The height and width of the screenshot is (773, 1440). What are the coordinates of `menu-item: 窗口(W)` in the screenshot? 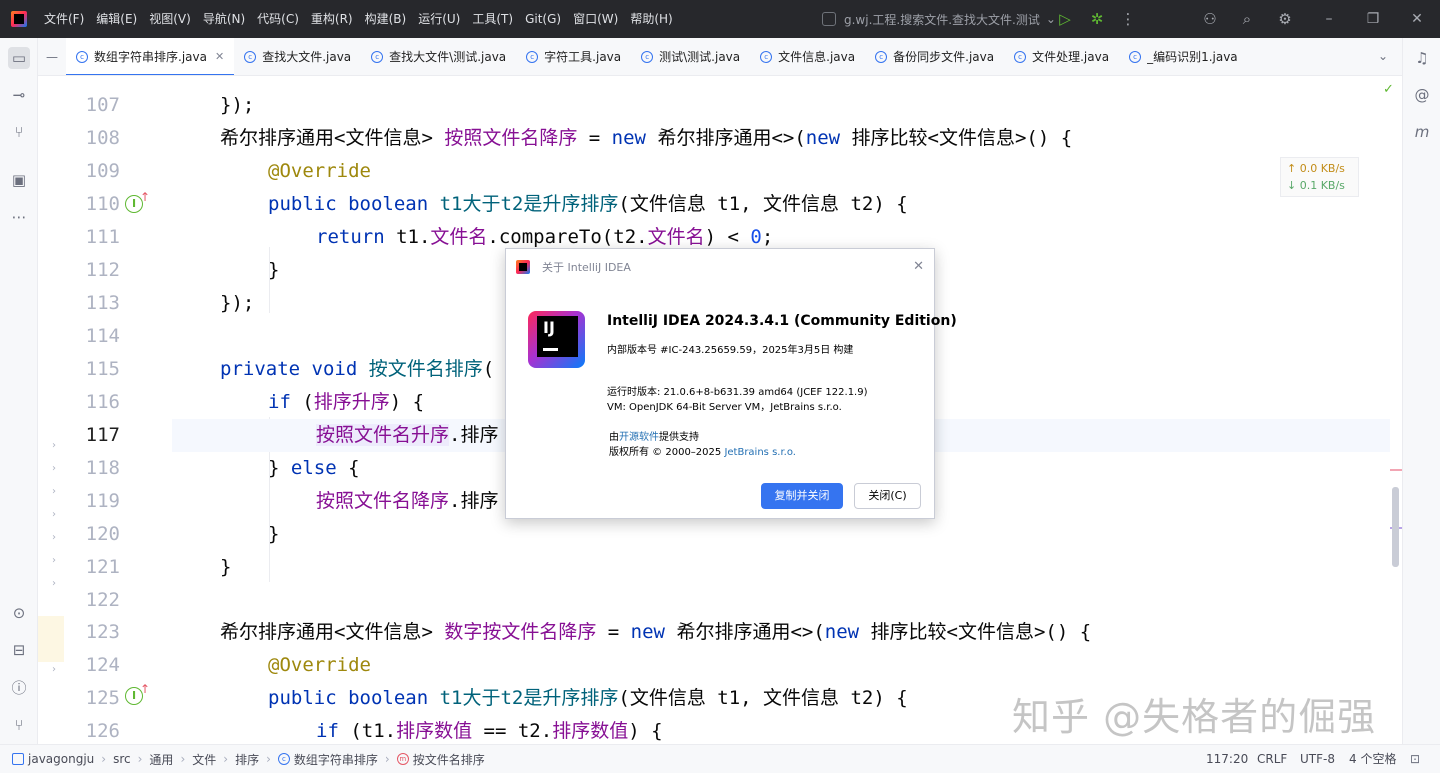 It's located at (595, 19).